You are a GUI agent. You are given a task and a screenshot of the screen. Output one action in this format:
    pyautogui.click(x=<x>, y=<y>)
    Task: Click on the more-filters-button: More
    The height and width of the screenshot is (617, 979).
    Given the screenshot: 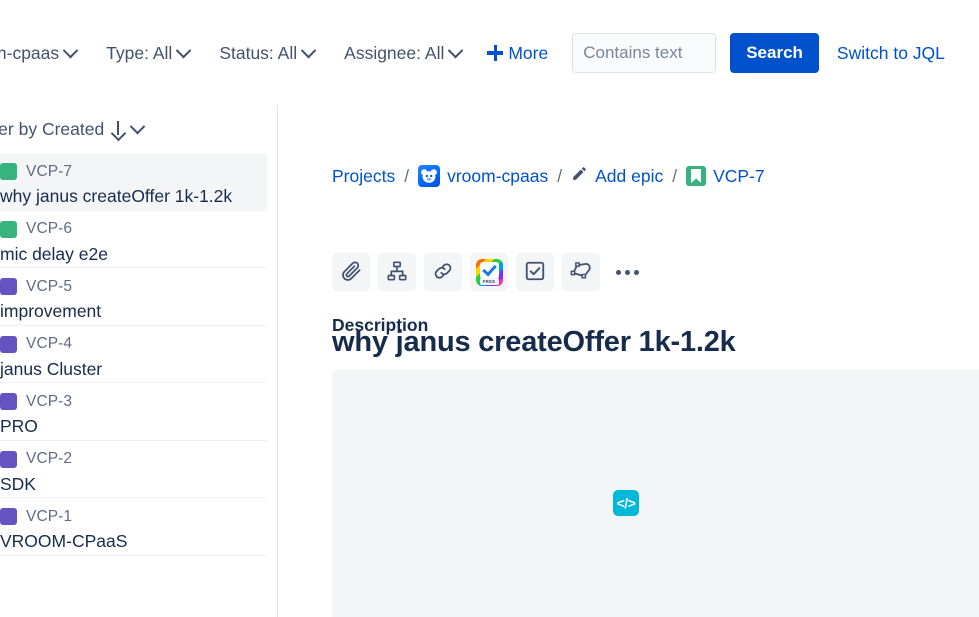 What is the action you would take?
    pyautogui.click(x=517, y=53)
    